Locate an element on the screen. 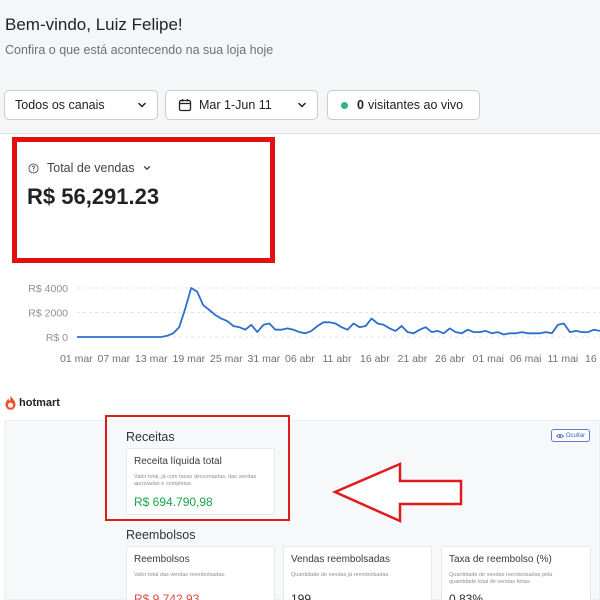 This screenshot has height=600, width=600. date-range-label: Mar 1-Jun 11 is located at coordinates (235, 105).